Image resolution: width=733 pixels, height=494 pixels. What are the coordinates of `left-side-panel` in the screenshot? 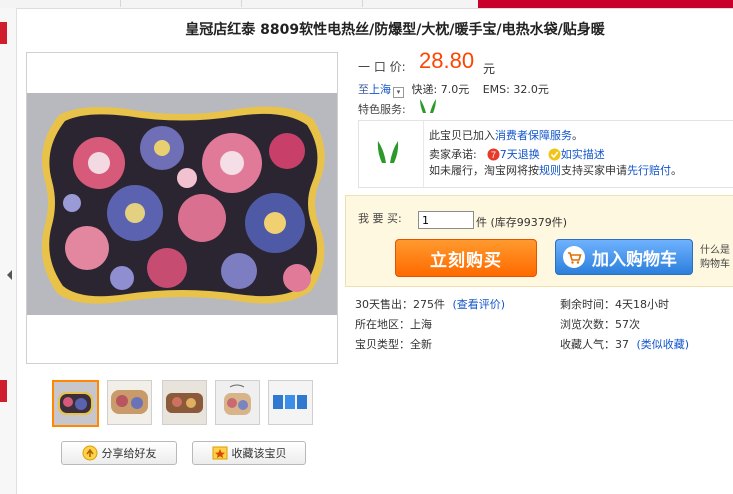 It's located at (8, 251).